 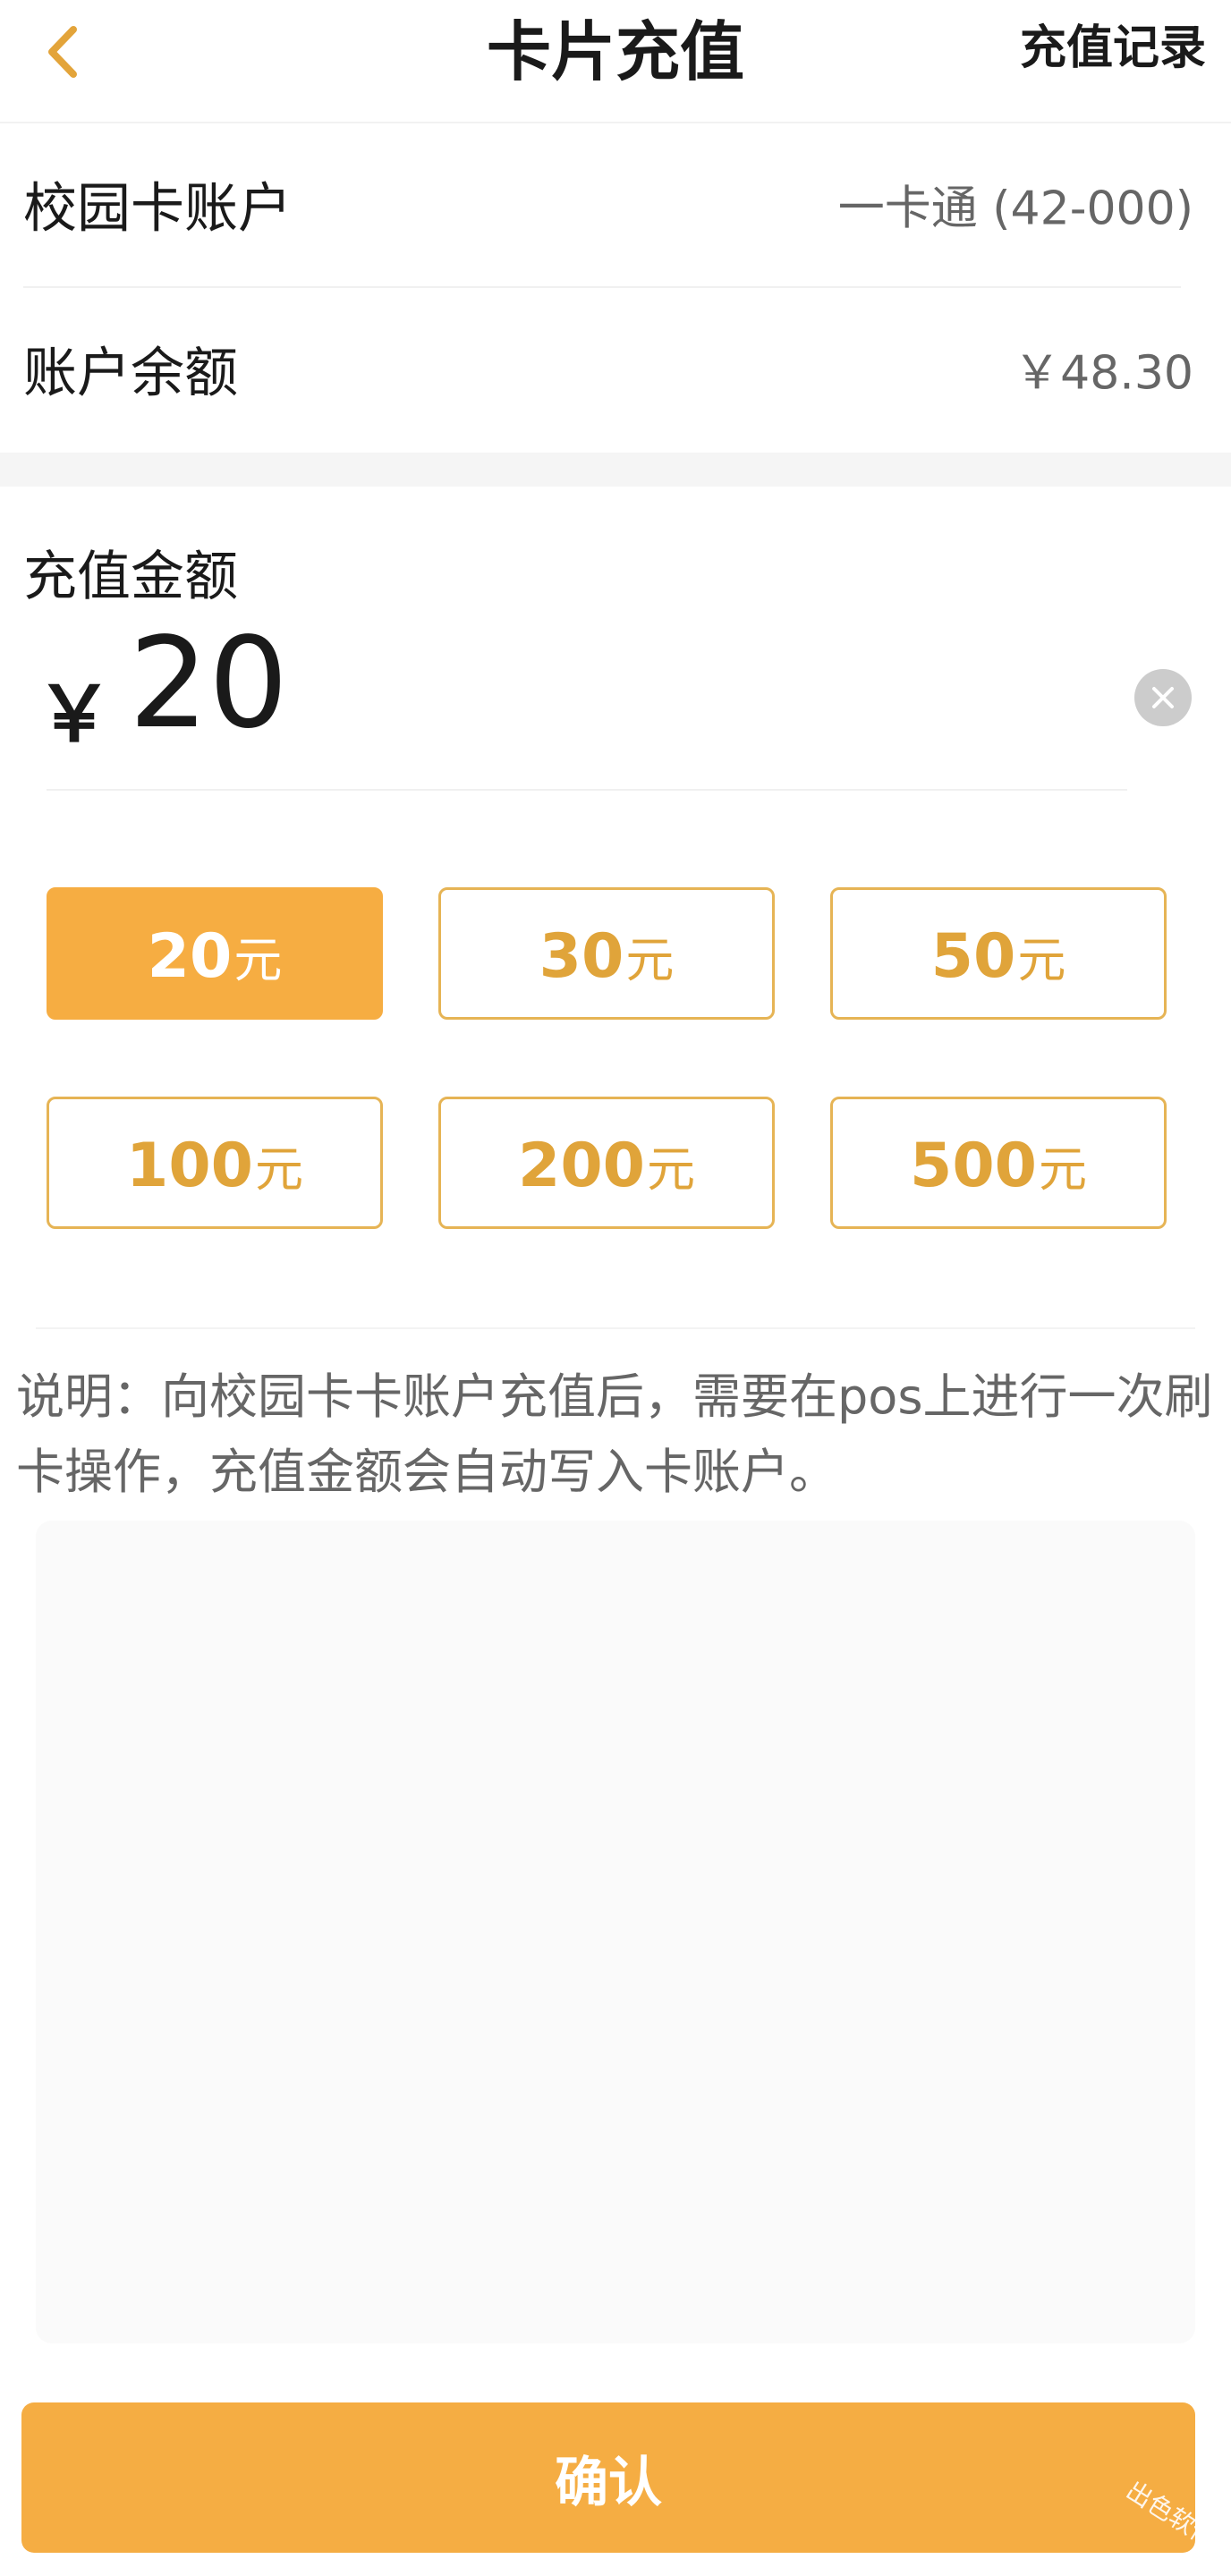 What do you see at coordinates (615, 203) in the screenshot?
I see `card-account-row: 校园卡账户 一卡通 (42-000)` at bounding box center [615, 203].